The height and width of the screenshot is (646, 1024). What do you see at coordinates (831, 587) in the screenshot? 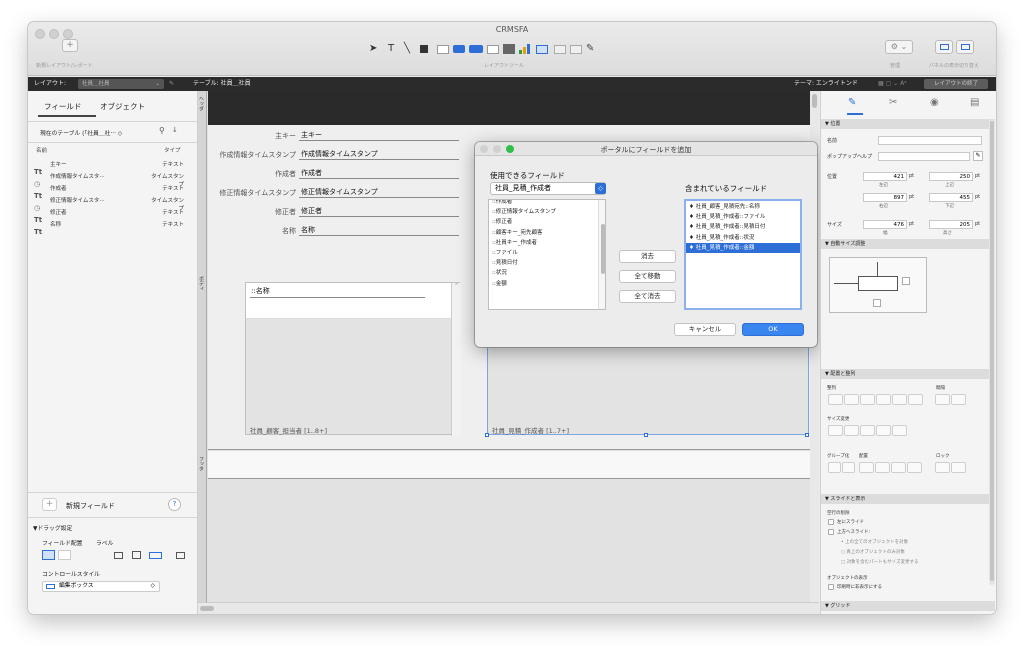
I see `print-hide-checkbox` at bounding box center [831, 587].